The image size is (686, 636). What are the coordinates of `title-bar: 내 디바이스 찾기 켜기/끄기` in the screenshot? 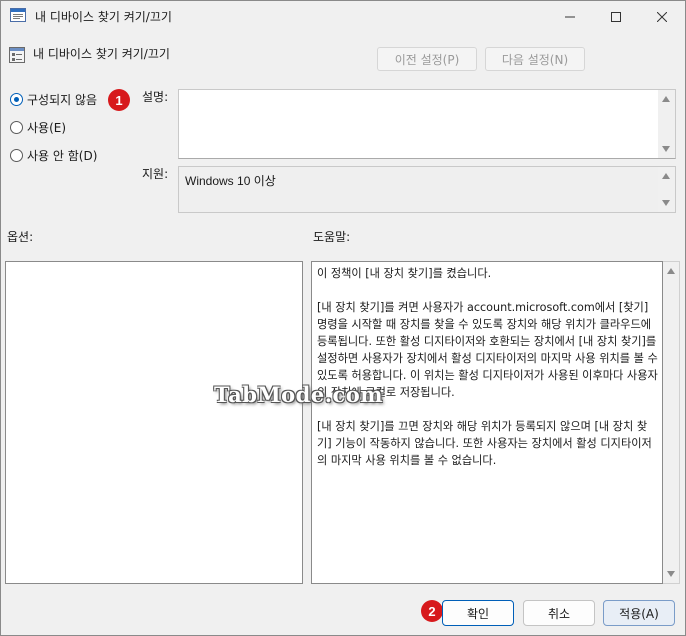 It's located at (343, 16).